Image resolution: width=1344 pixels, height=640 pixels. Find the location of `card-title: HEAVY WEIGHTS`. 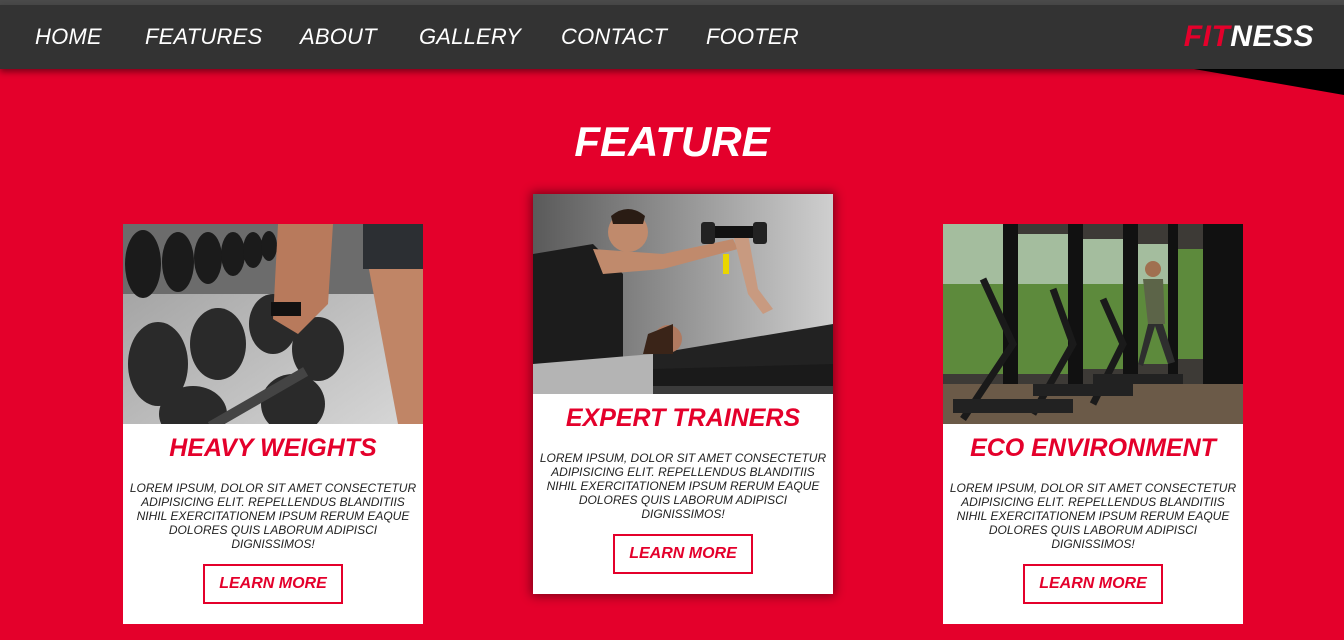

card-title: HEAVY WEIGHTS is located at coordinates (273, 448).